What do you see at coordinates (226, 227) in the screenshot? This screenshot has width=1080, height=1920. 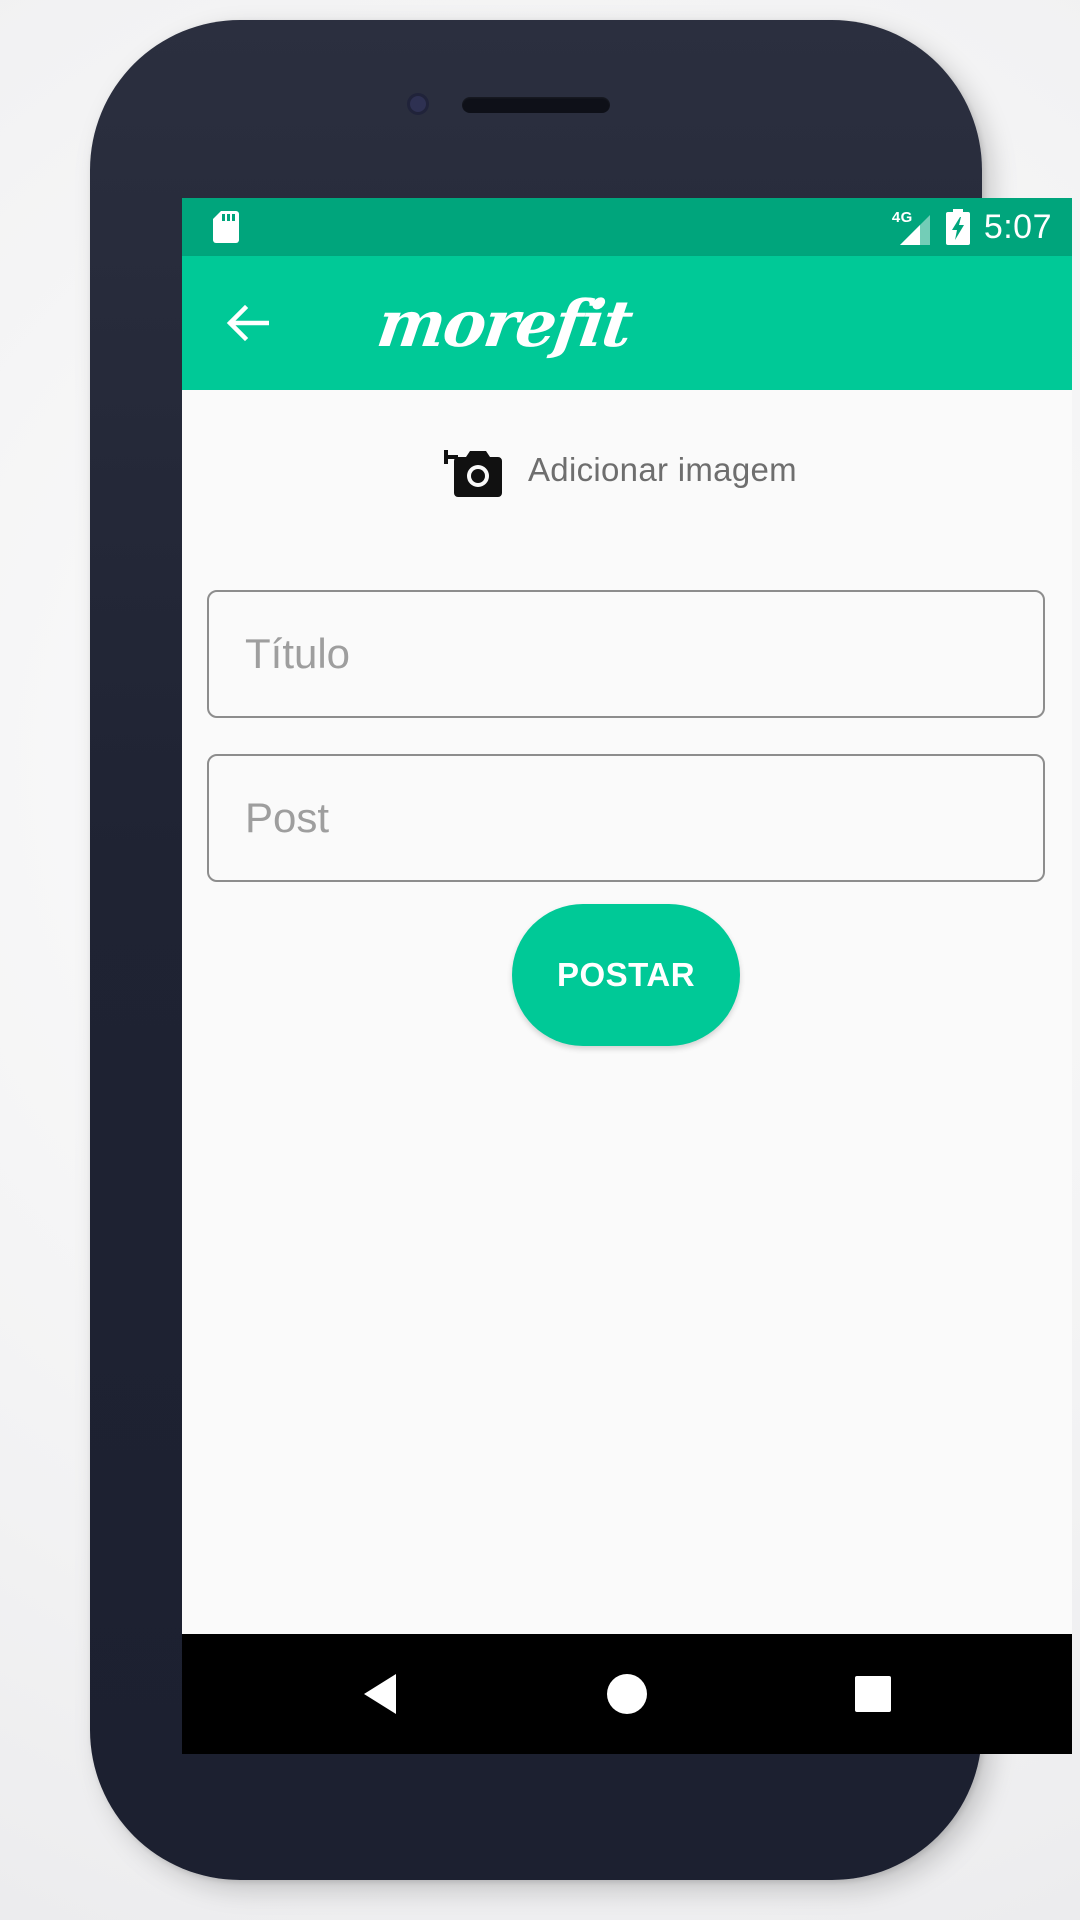 I see `sd-card-icon` at bounding box center [226, 227].